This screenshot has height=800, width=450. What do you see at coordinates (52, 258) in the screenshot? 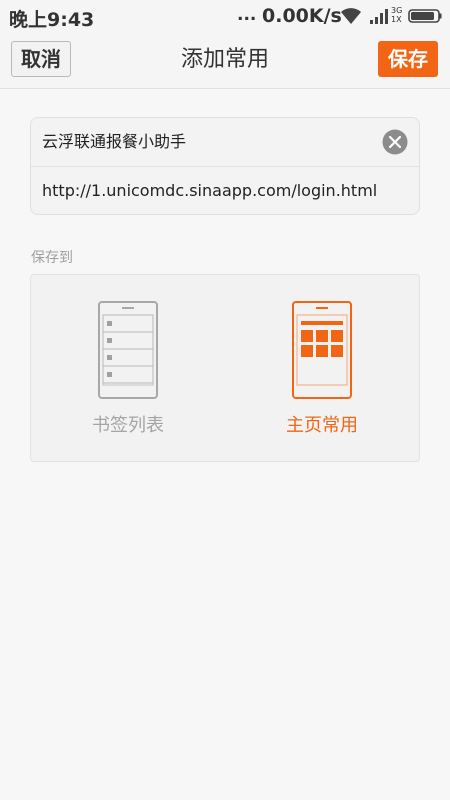
I see `save-to-label: 保存到` at bounding box center [52, 258].